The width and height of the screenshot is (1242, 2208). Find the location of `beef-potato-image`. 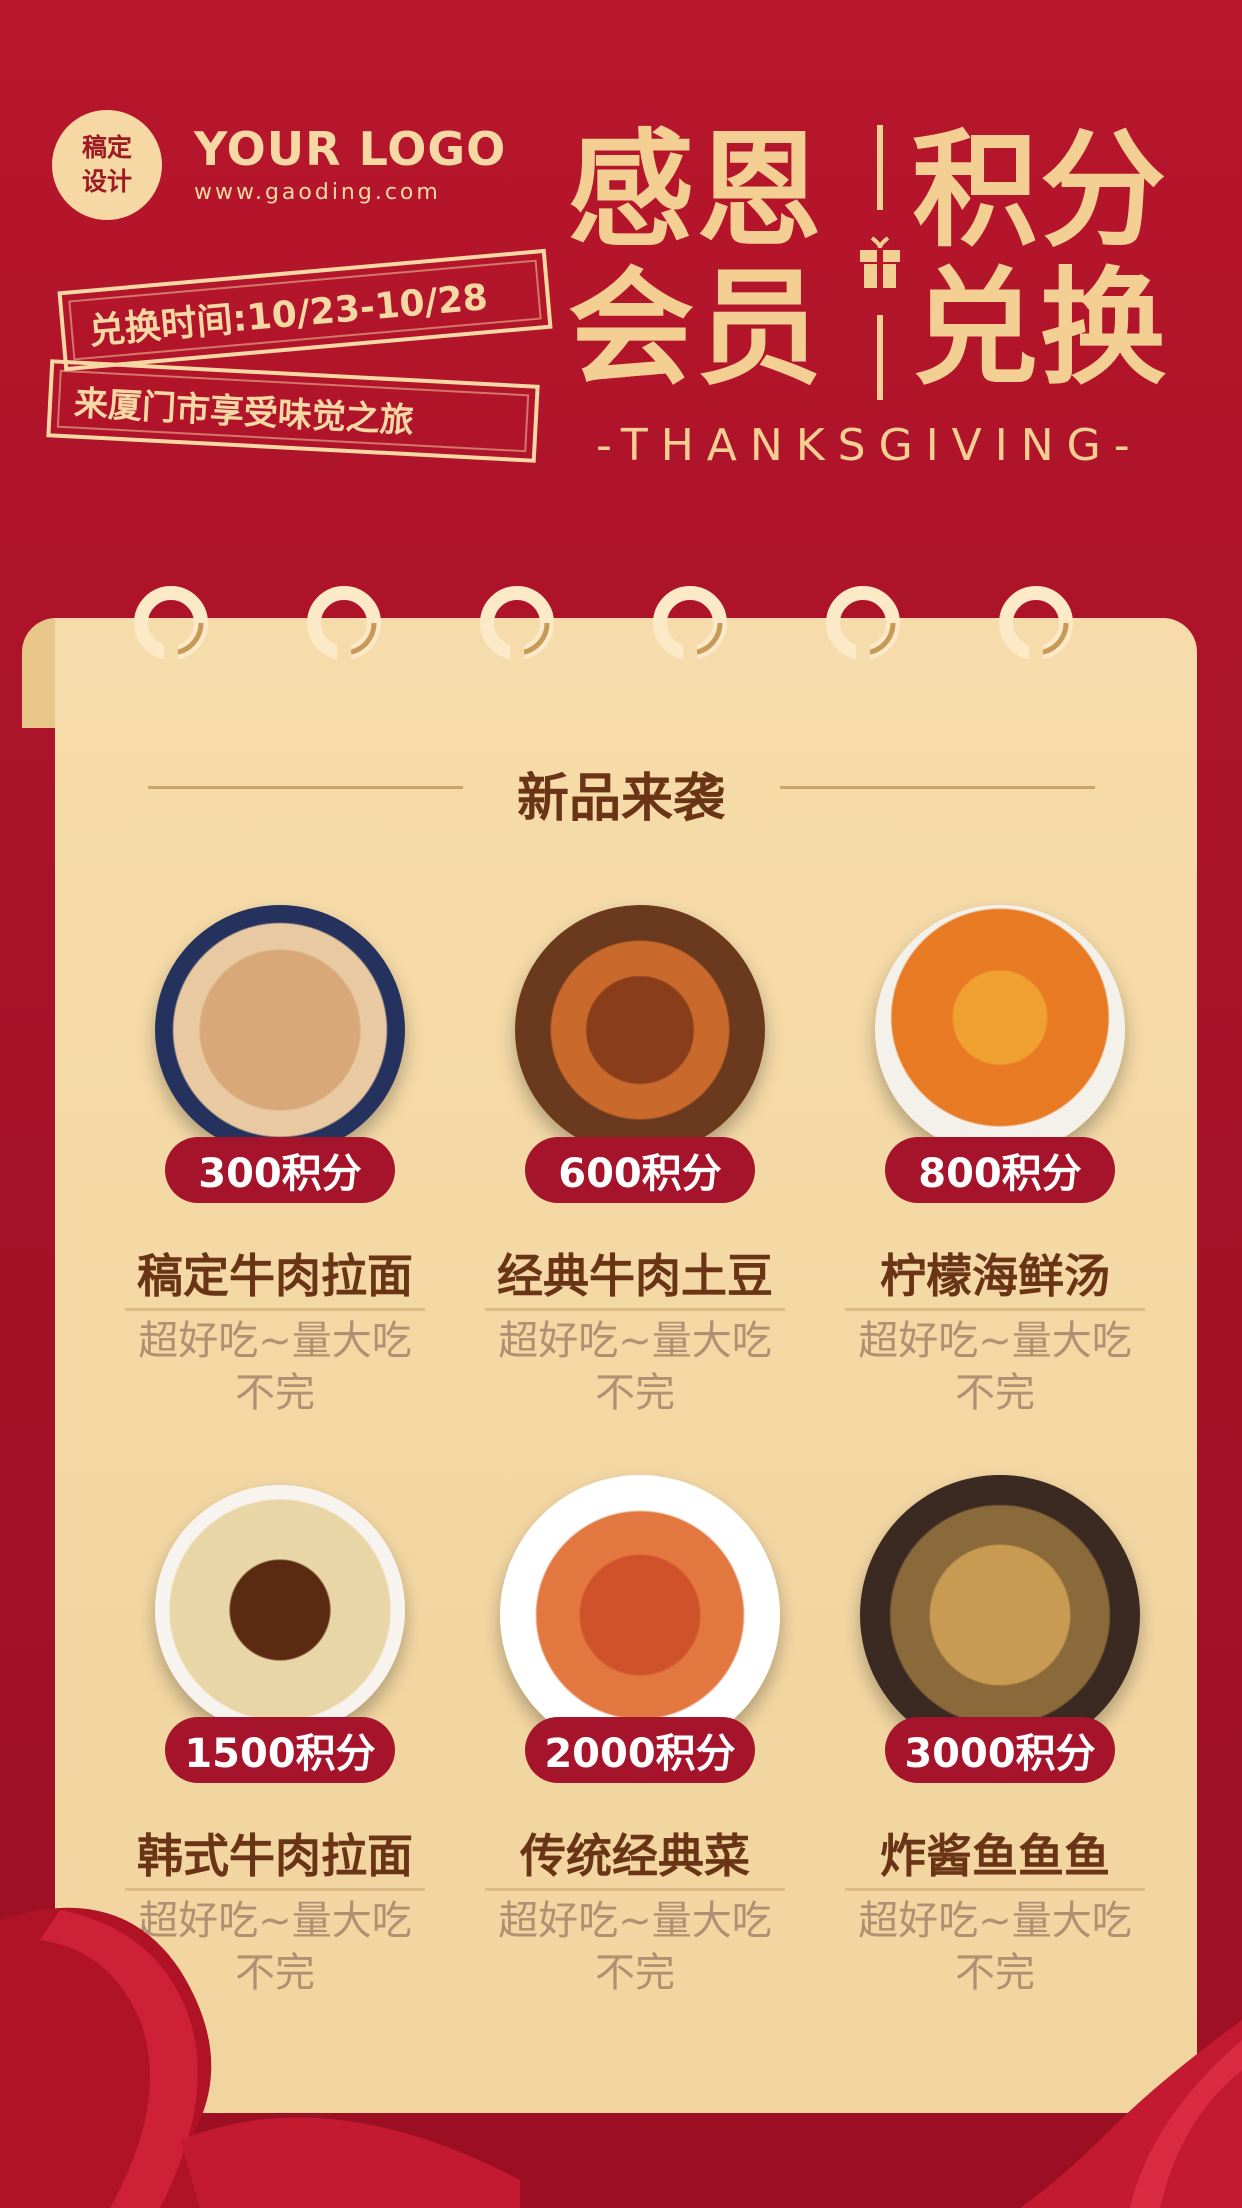

beef-potato-image is located at coordinates (640, 1030).